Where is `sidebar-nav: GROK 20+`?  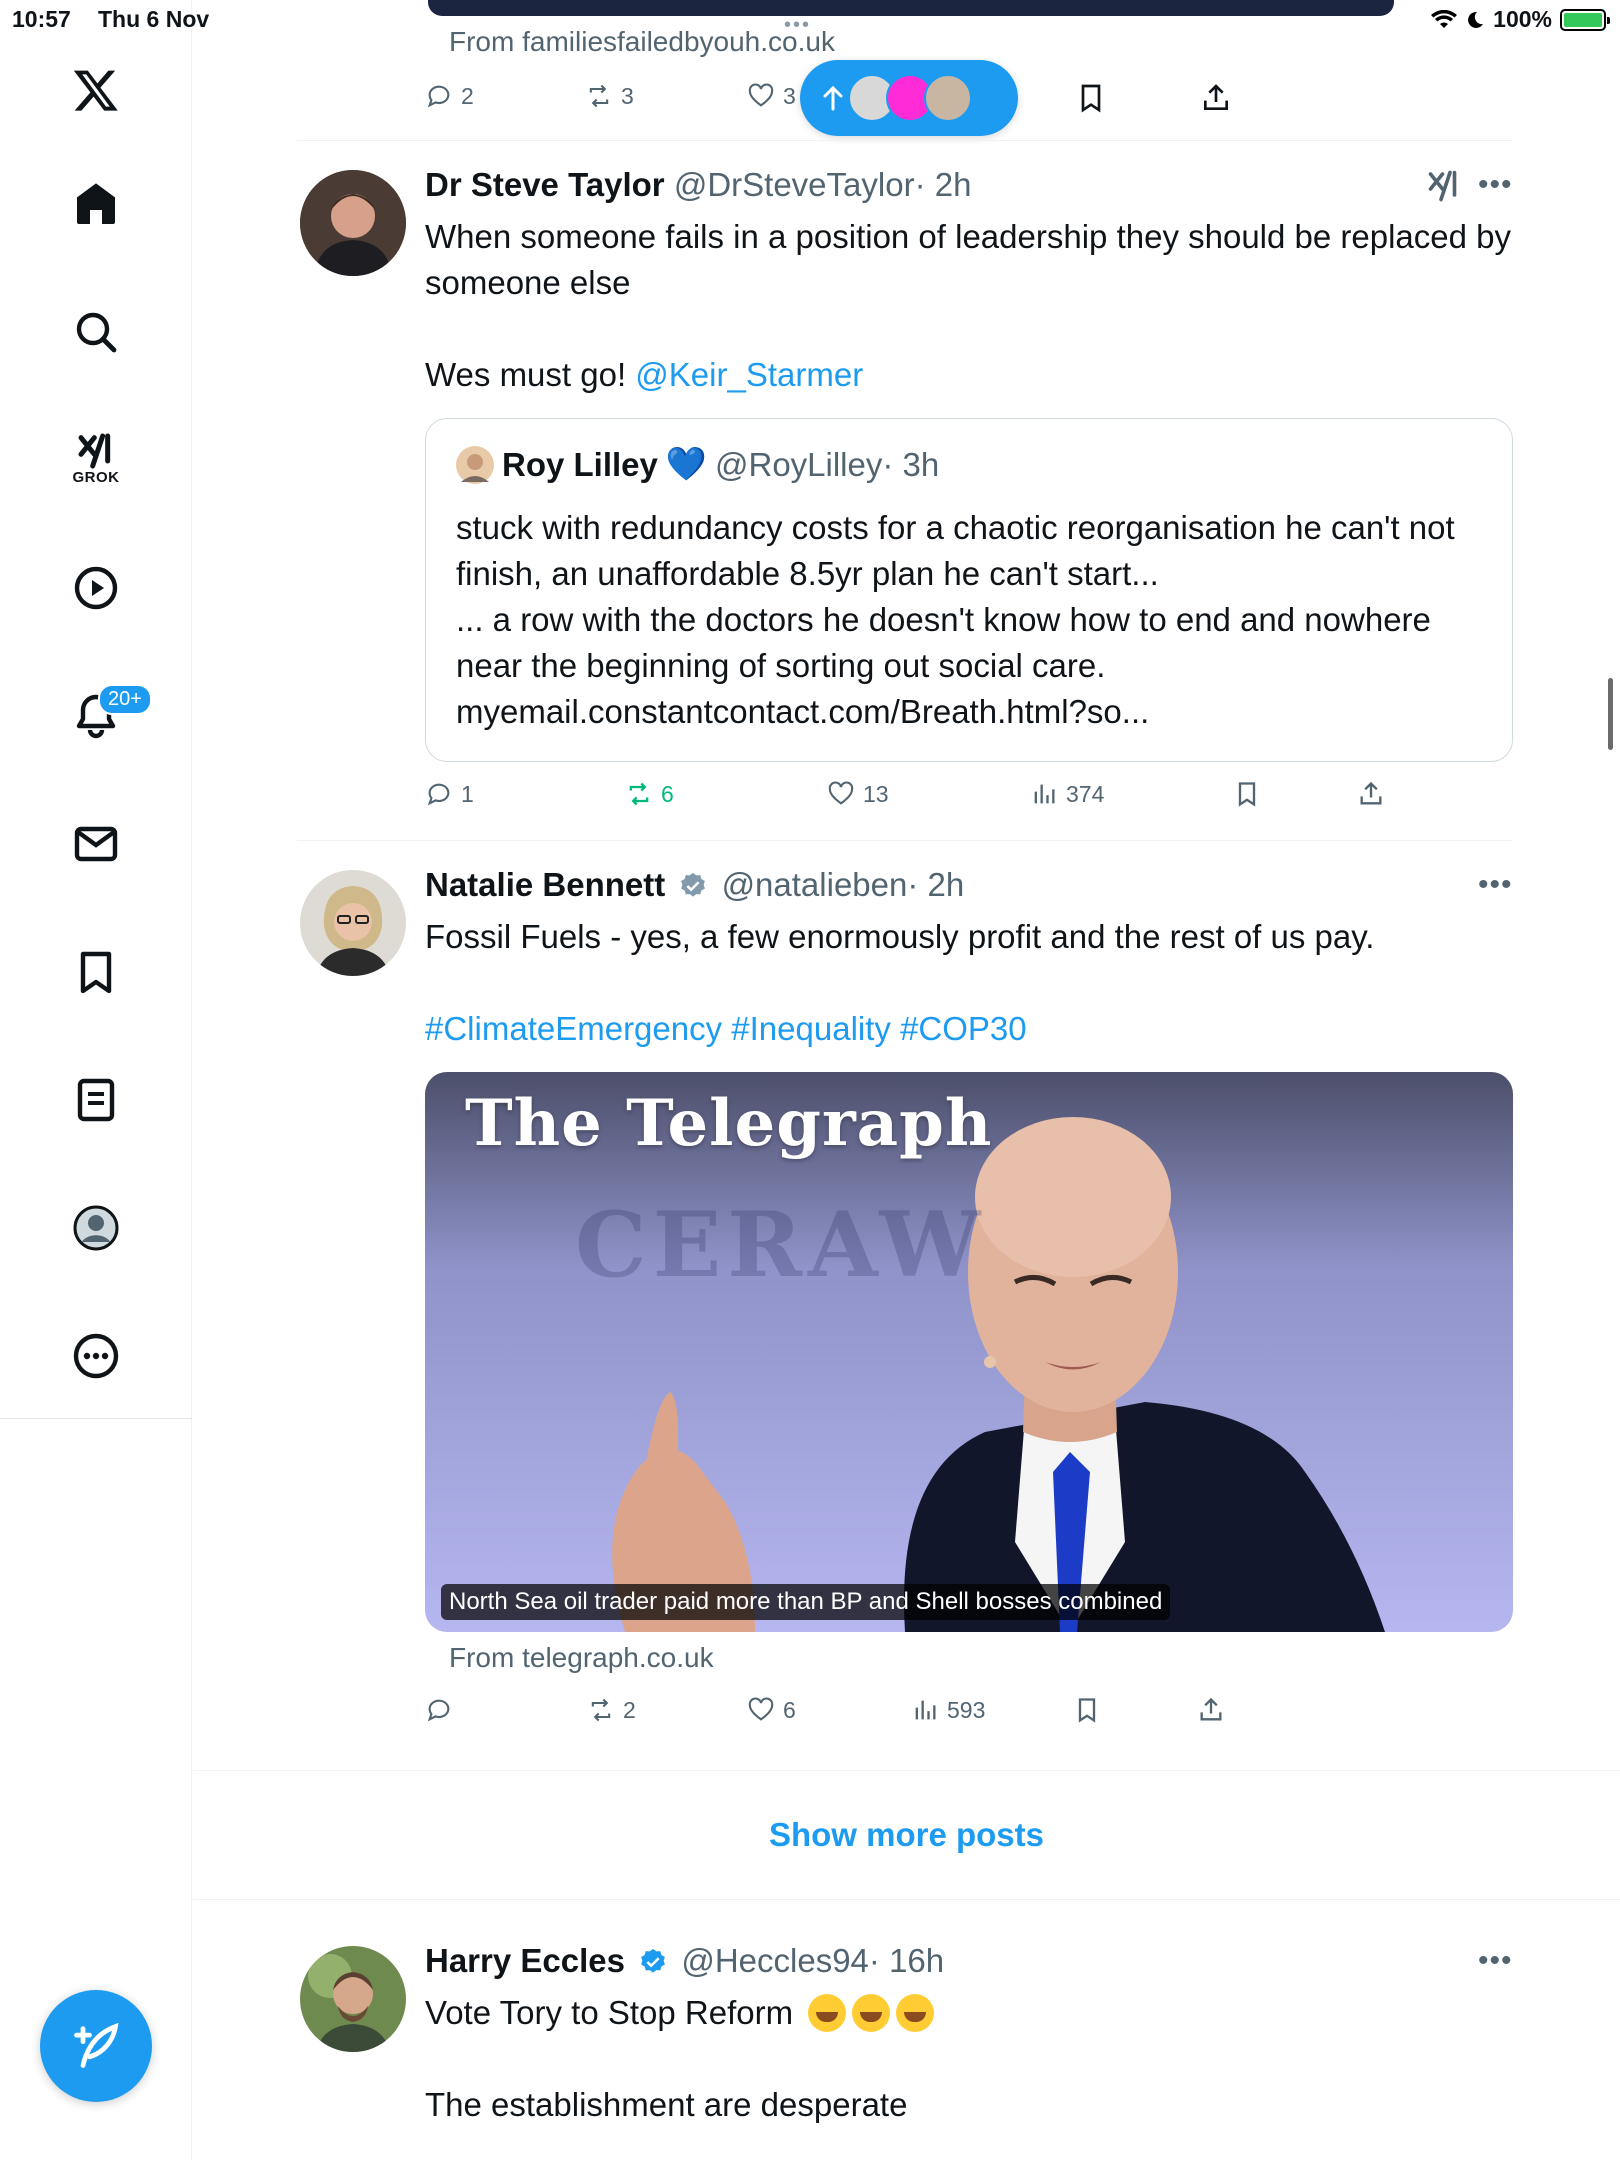 sidebar-nav: GROK 20+ is located at coordinates (96, 1080).